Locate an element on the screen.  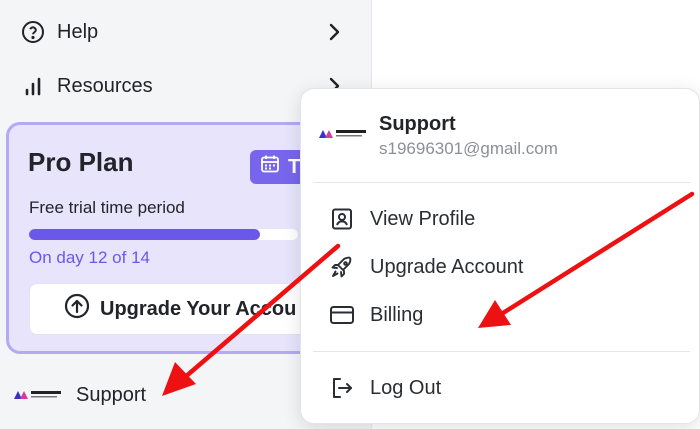
menu-item-label: Upgrade Account is located at coordinates (447, 266).